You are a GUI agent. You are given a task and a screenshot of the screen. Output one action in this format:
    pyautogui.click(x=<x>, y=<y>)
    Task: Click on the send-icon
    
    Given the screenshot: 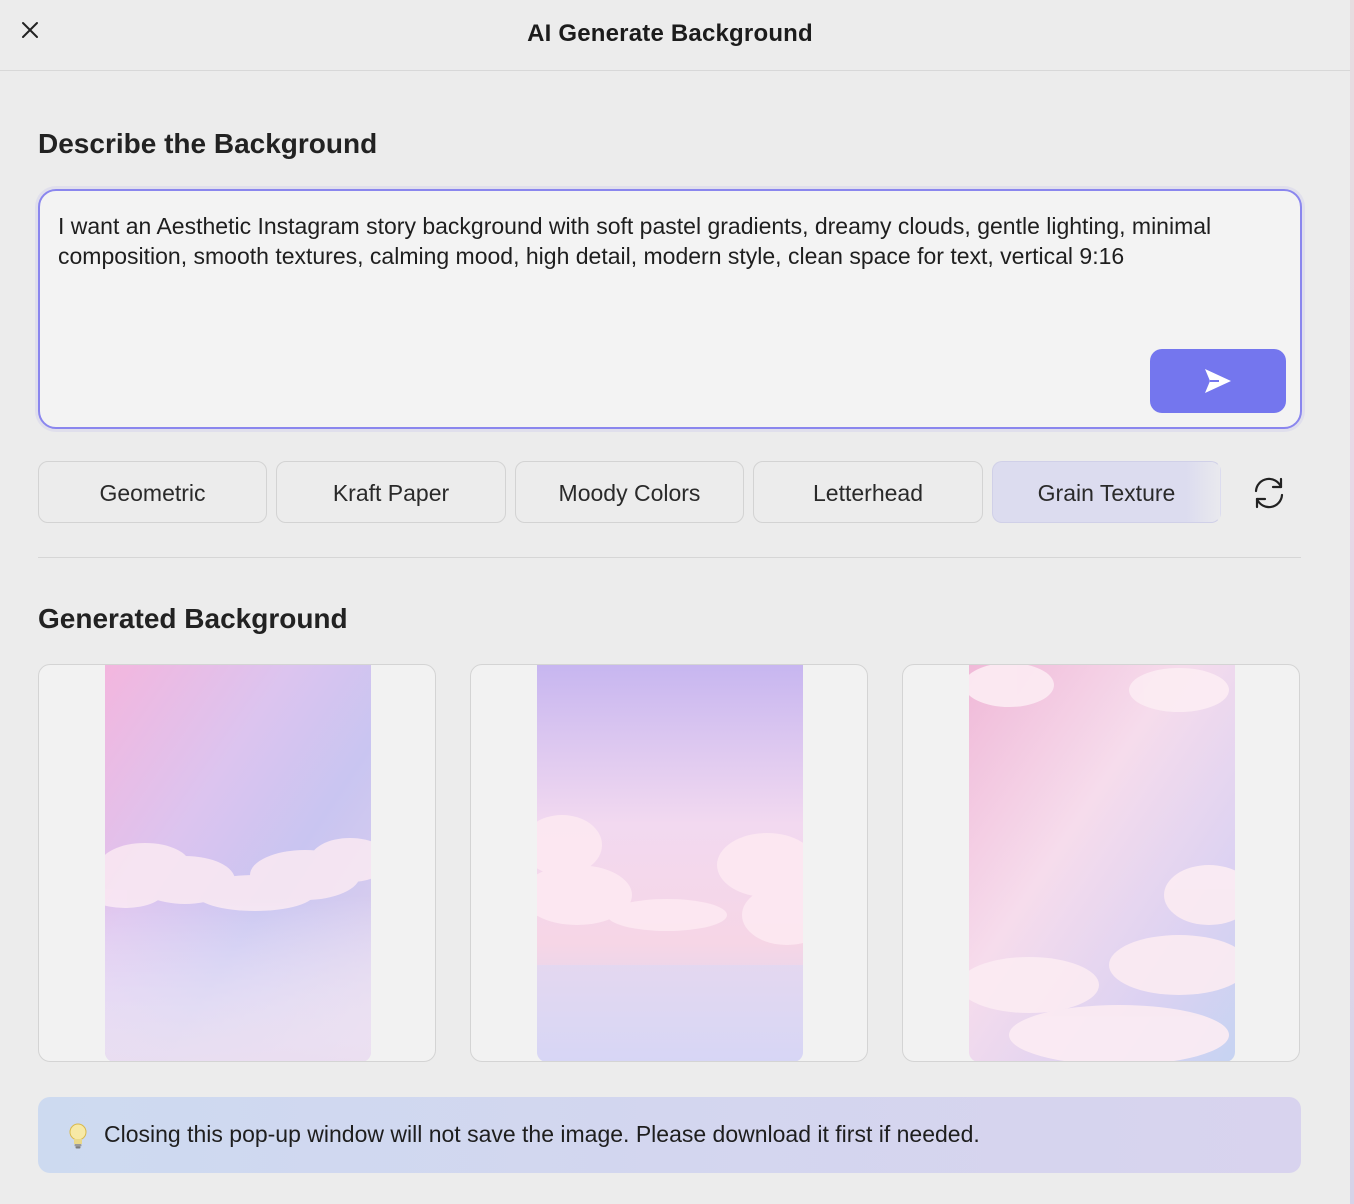 What is the action you would take?
    pyautogui.click(x=1218, y=381)
    